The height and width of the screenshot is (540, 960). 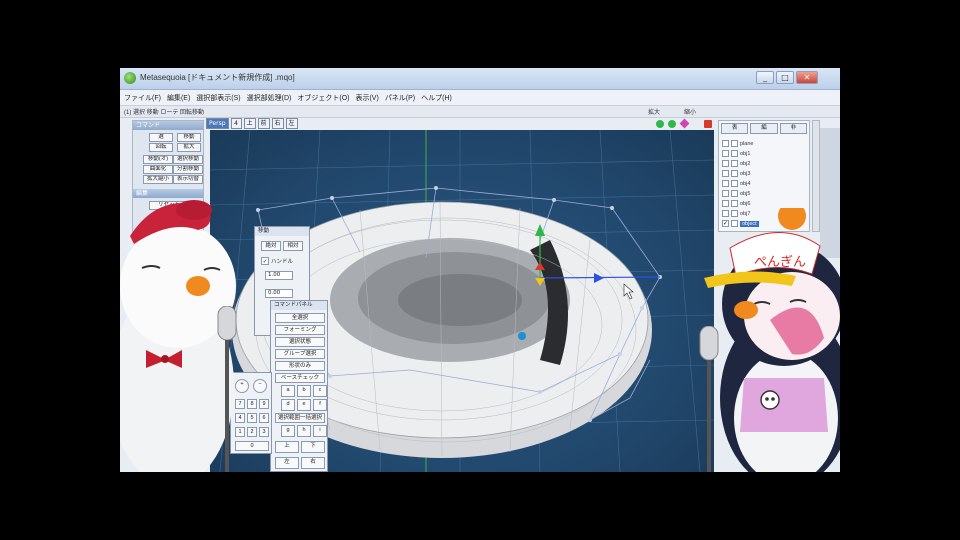 What do you see at coordinates (785, 77) in the screenshot?
I see `maximize-button: □` at bounding box center [785, 77].